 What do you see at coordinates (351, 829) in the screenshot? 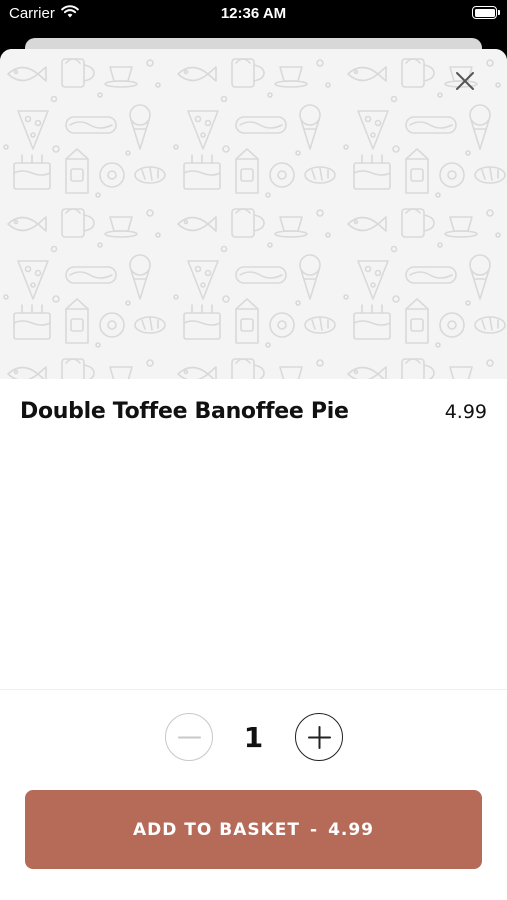
I see `add-button-price: 4.99` at bounding box center [351, 829].